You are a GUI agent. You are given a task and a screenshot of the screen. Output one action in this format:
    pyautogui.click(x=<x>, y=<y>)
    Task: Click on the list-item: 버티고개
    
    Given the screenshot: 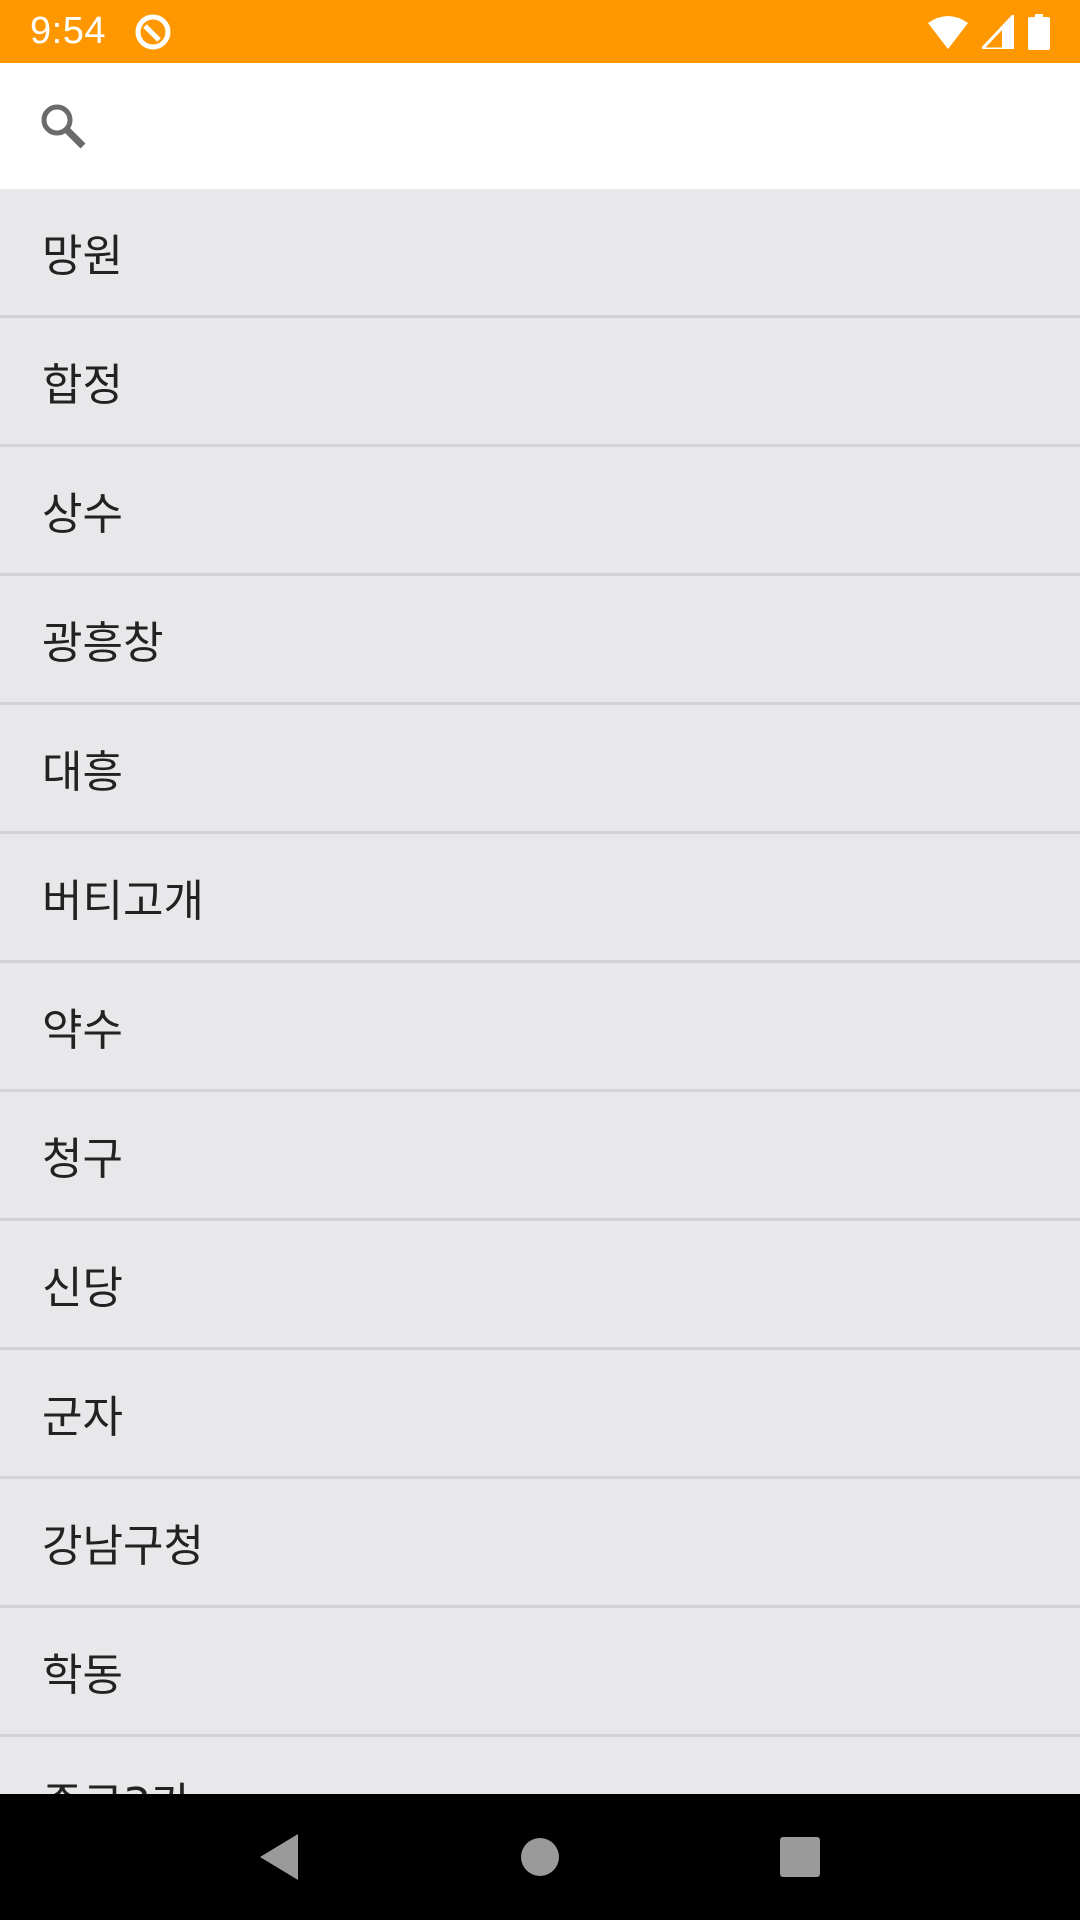 What is the action you would take?
    pyautogui.click(x=540, y=898)
    